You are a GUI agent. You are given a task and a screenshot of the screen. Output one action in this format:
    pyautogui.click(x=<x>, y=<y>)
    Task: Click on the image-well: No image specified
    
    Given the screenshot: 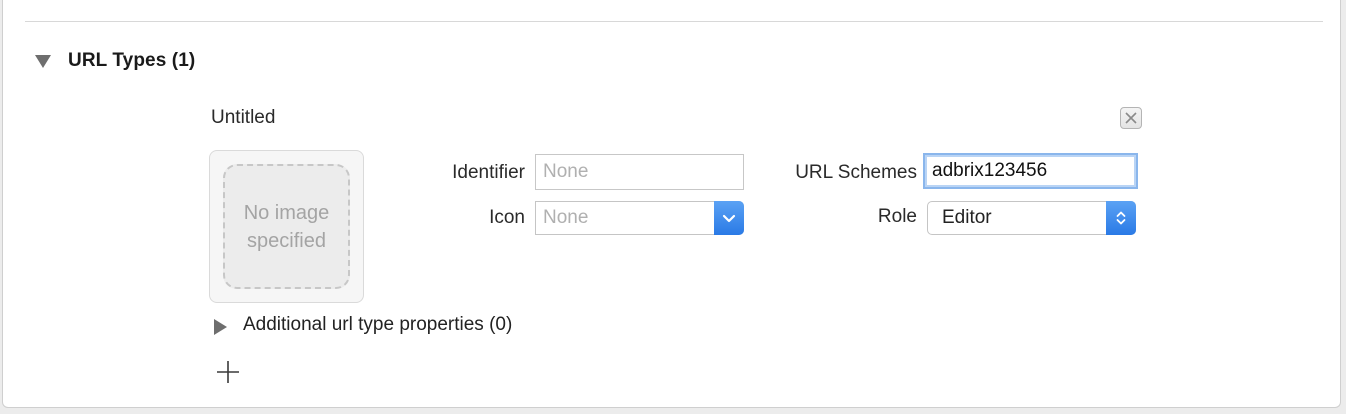 What is the action you would take?
    pyautogui.click(x=286, y=226)
    